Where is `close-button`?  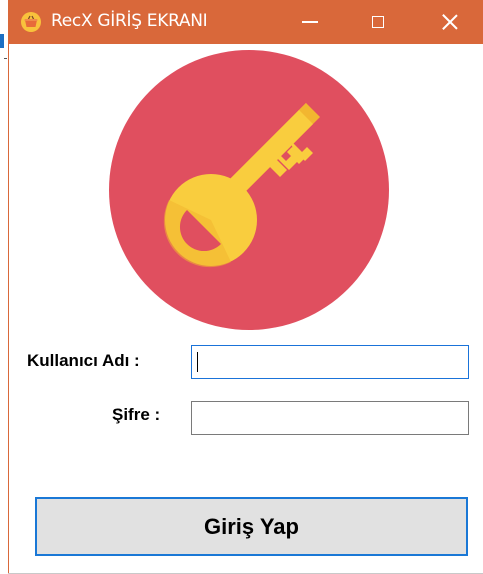
close-button is located at coordinates (450, 22).